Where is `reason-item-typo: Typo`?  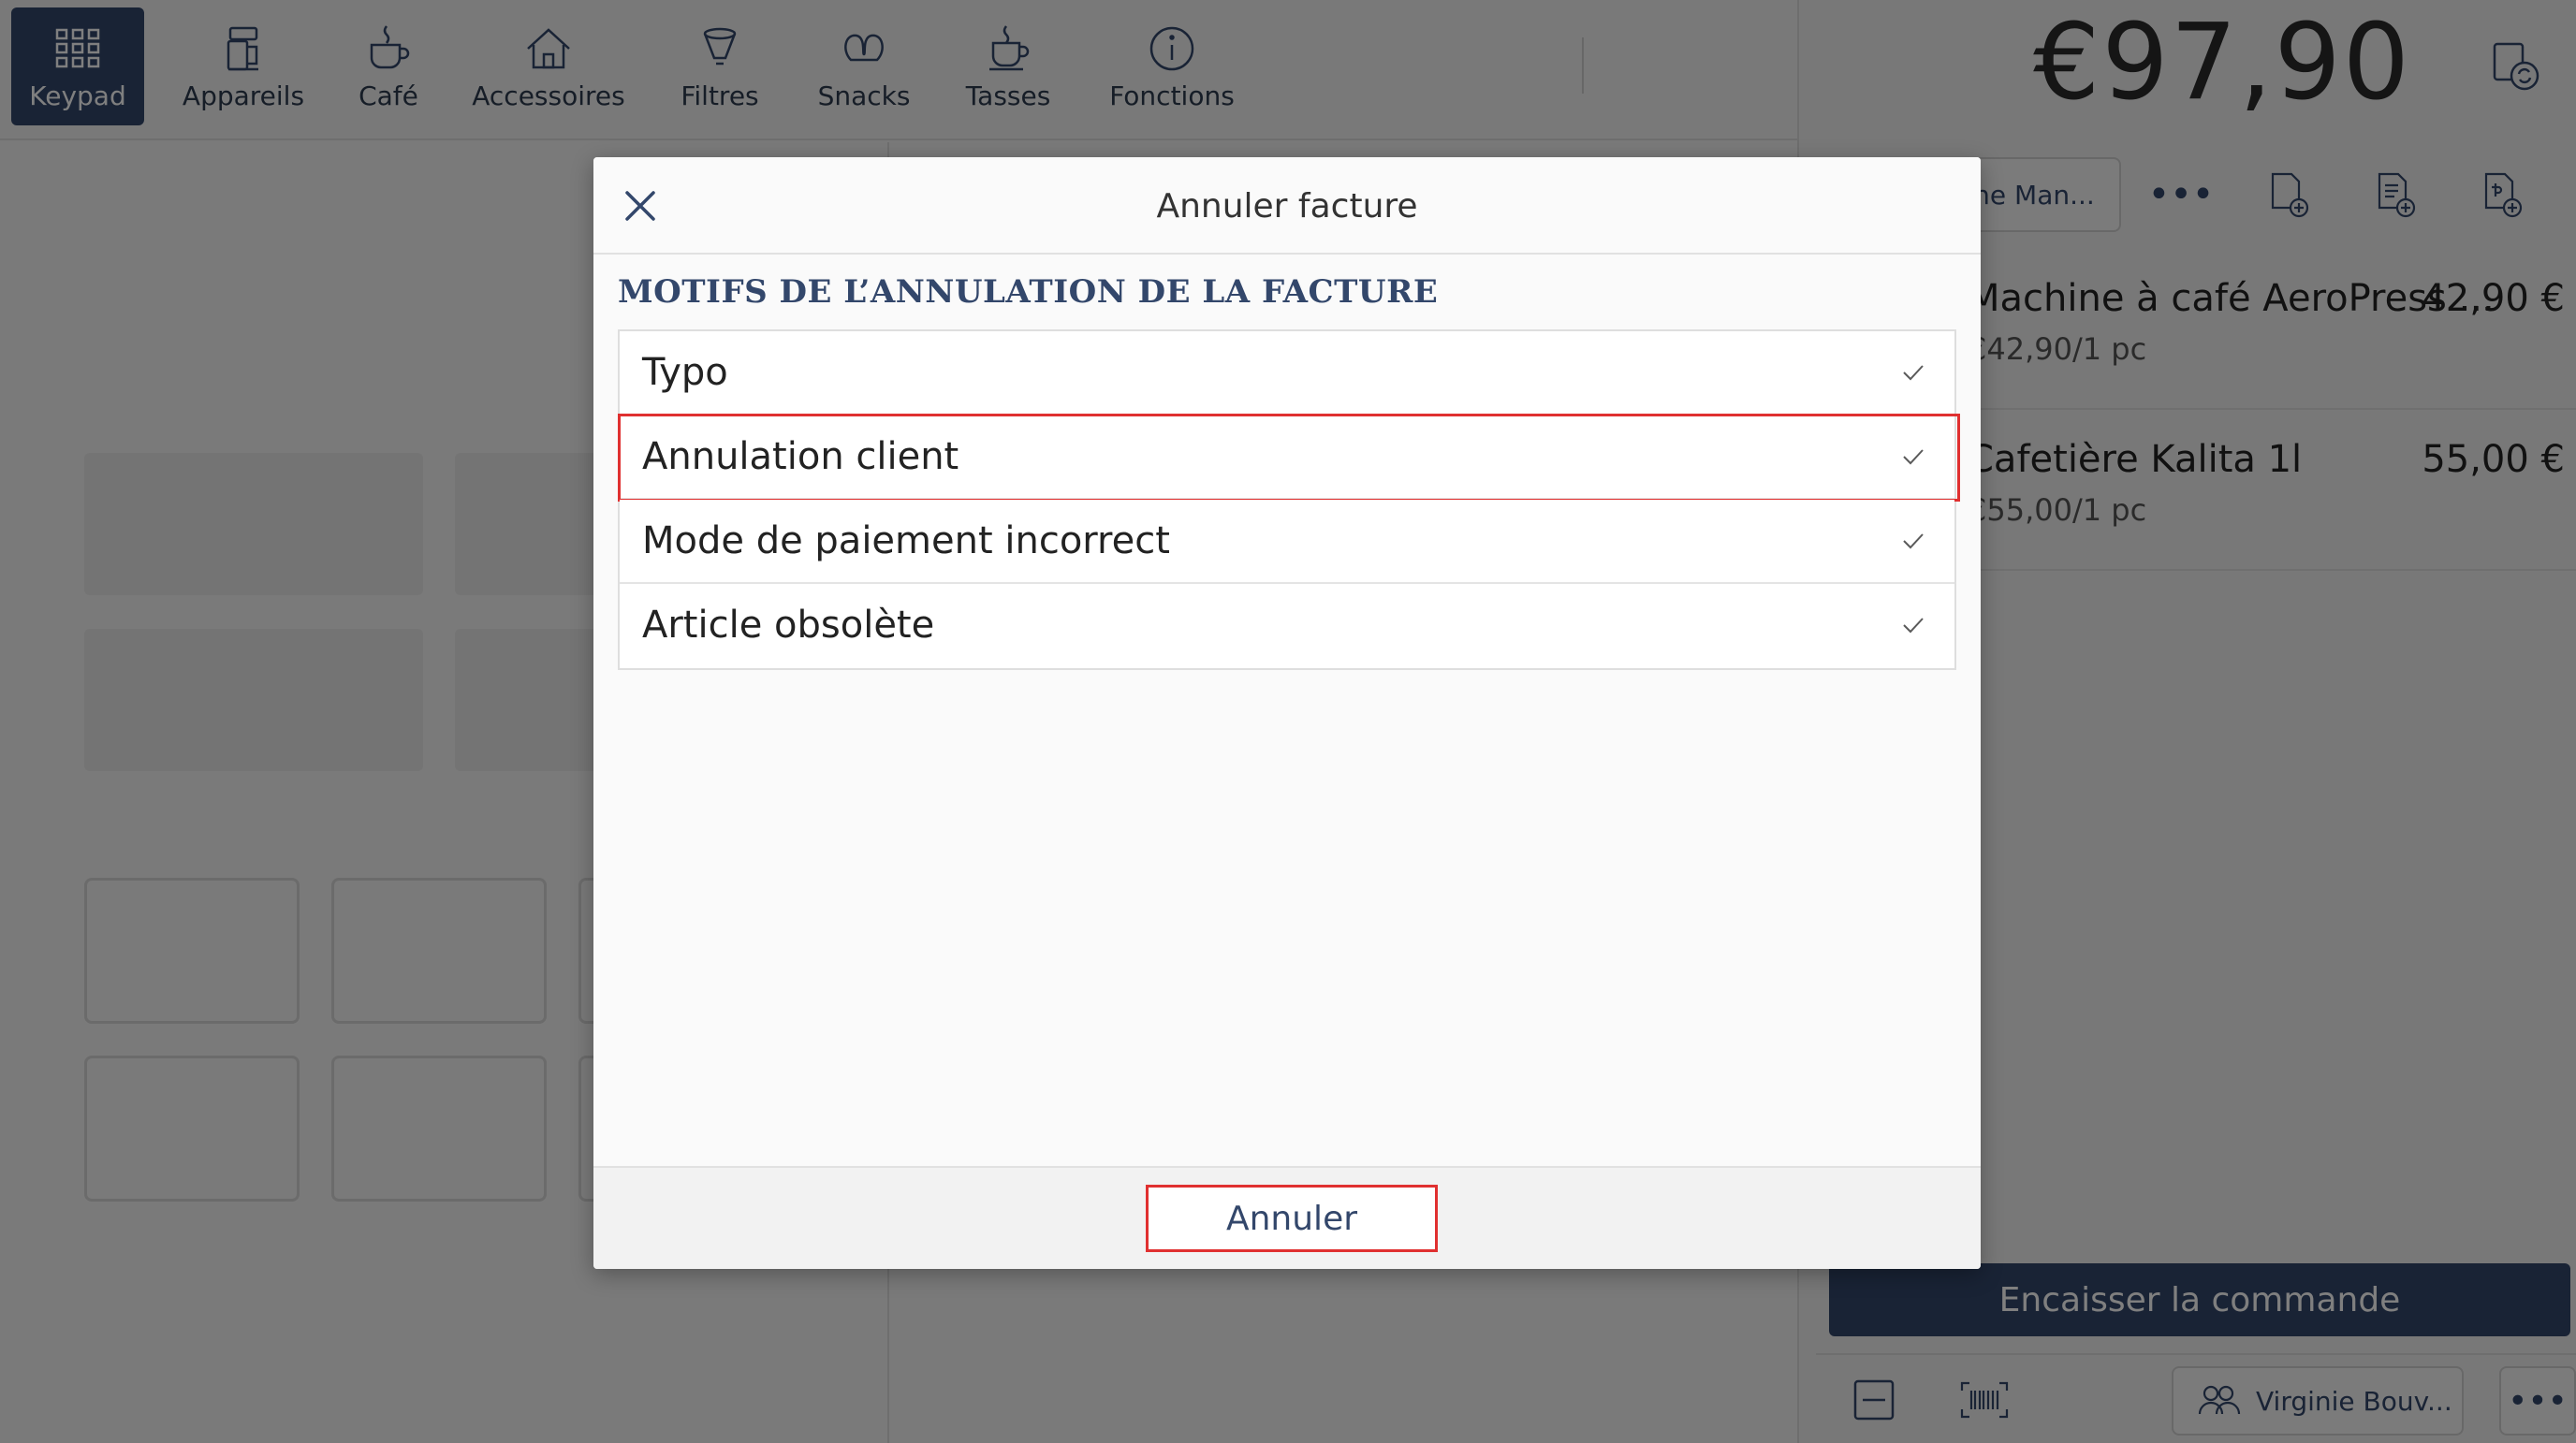 reason-item-typo: Typo is located at coordinates (1287, 373).